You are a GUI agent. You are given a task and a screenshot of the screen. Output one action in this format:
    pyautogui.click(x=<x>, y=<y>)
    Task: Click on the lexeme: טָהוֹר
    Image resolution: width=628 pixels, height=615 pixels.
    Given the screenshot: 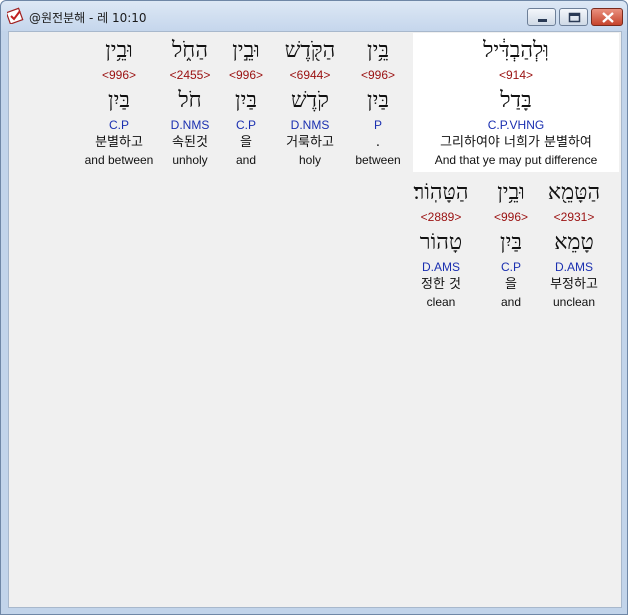 What is the action you would take?
    pyautogui.click(x=441, y=242)
    